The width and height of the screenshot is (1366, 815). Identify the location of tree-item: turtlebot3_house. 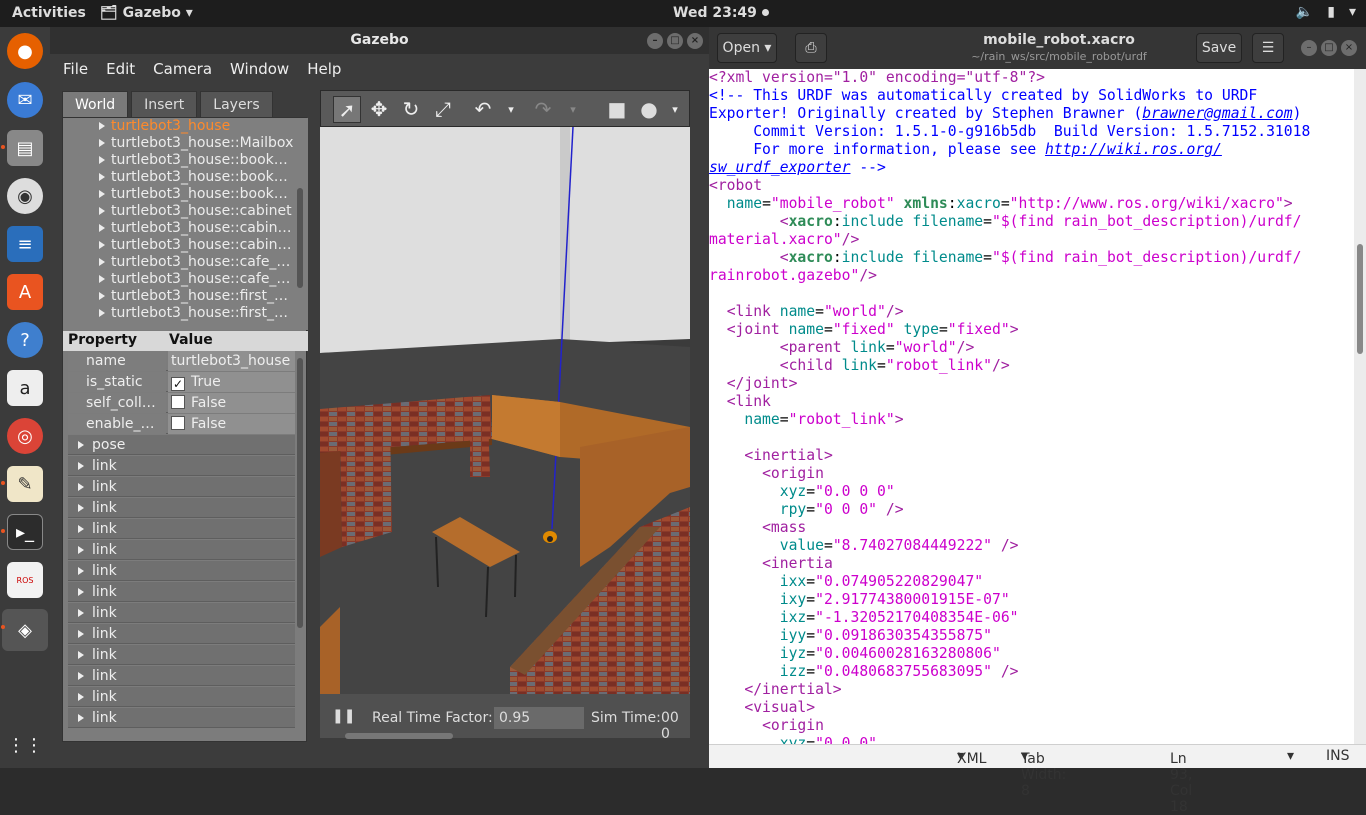
(185, 126).